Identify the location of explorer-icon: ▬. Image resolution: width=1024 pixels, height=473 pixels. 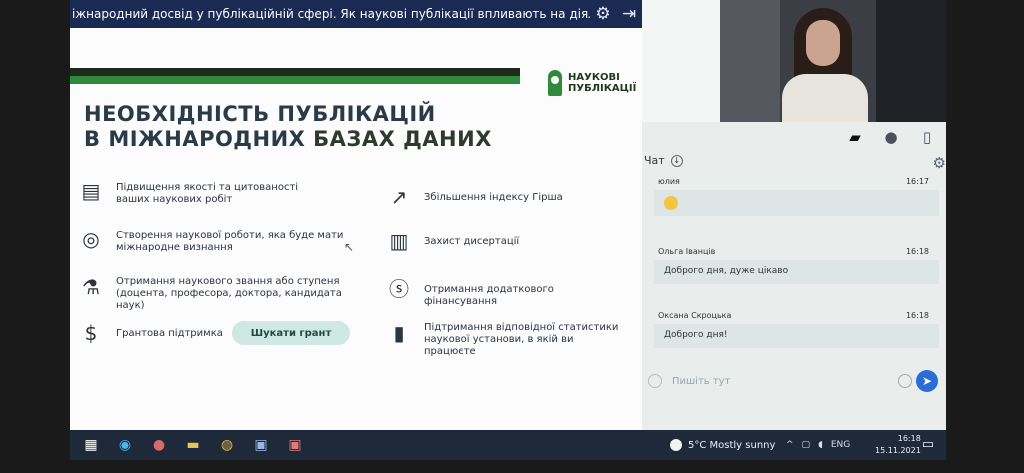
(193, 445).